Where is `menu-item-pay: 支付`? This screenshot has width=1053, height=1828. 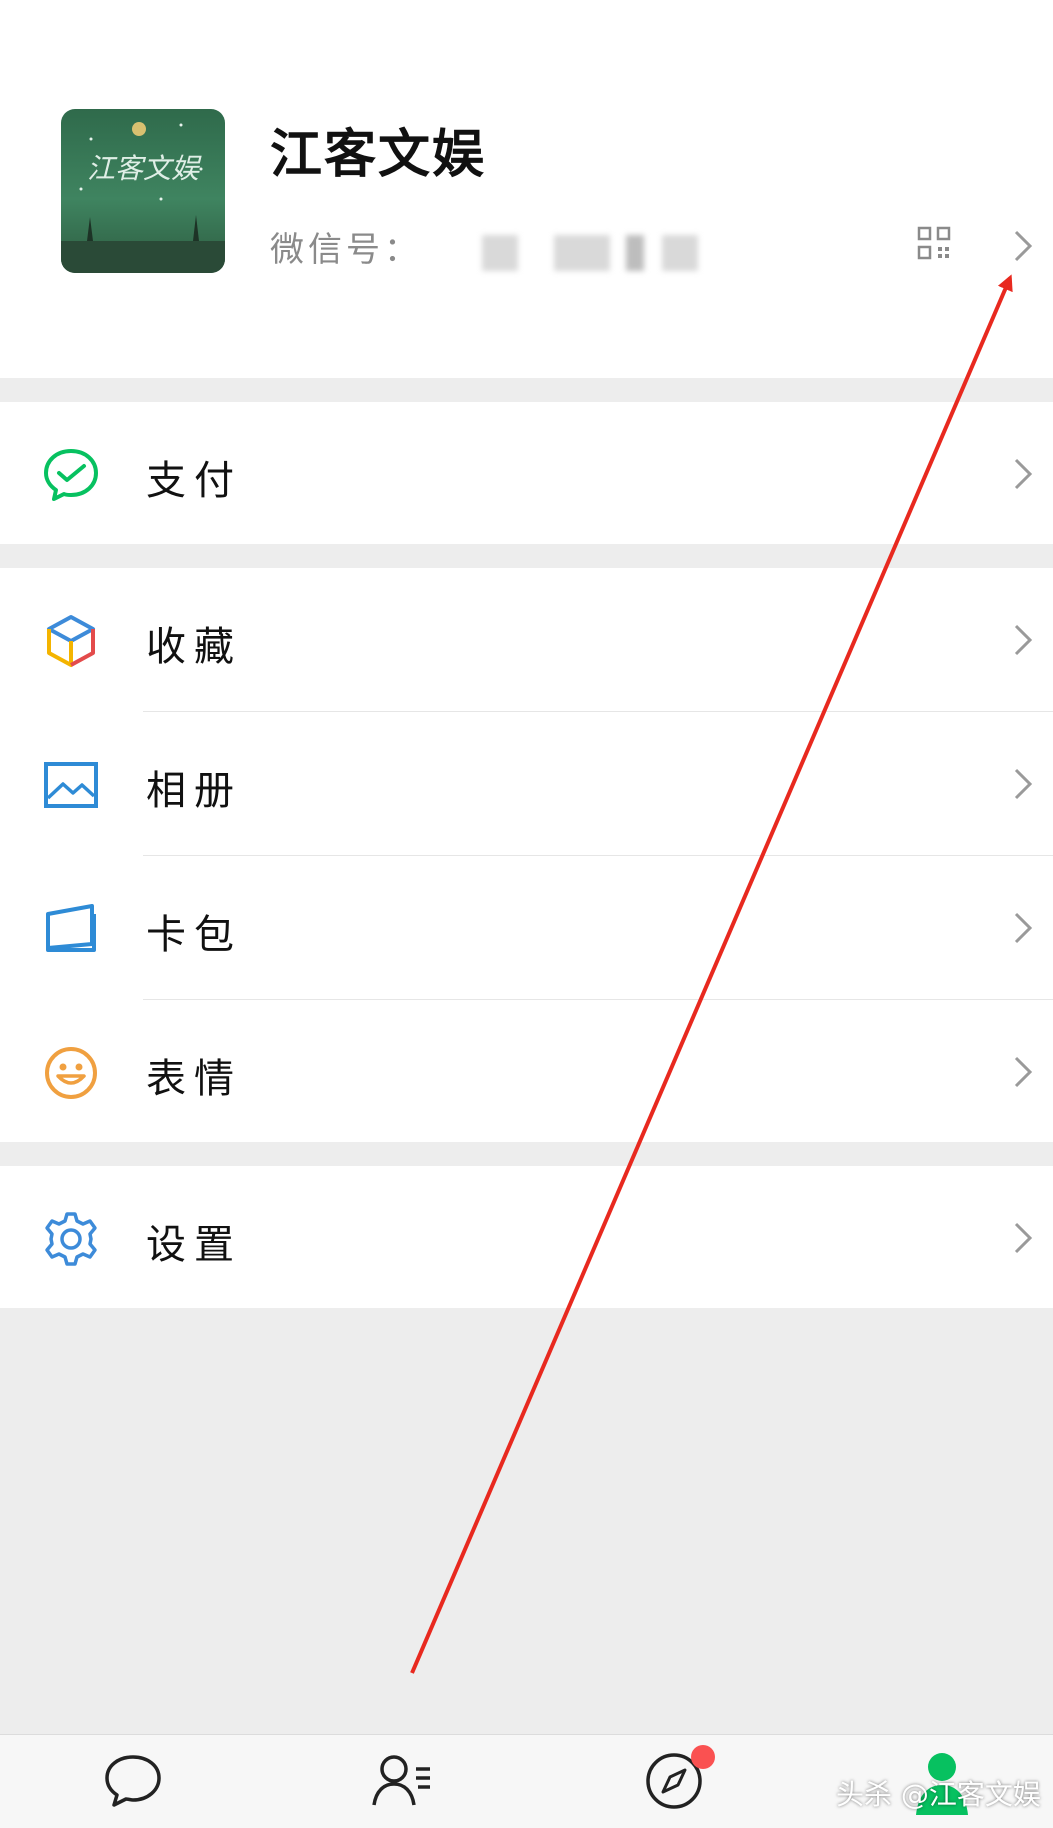
menu-item-pay: 支付 is located at coordinates (526, 473).